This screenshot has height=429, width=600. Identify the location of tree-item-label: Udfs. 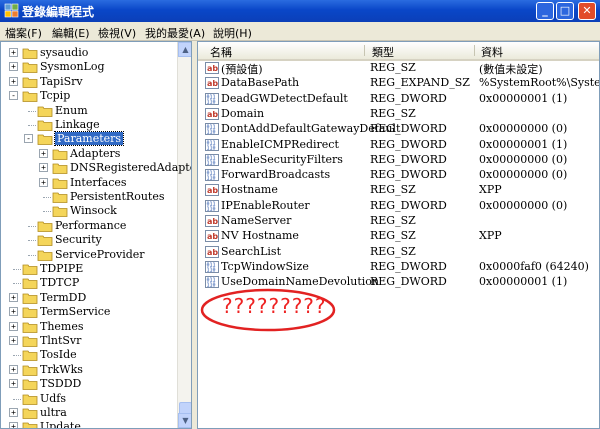
(53, 398).